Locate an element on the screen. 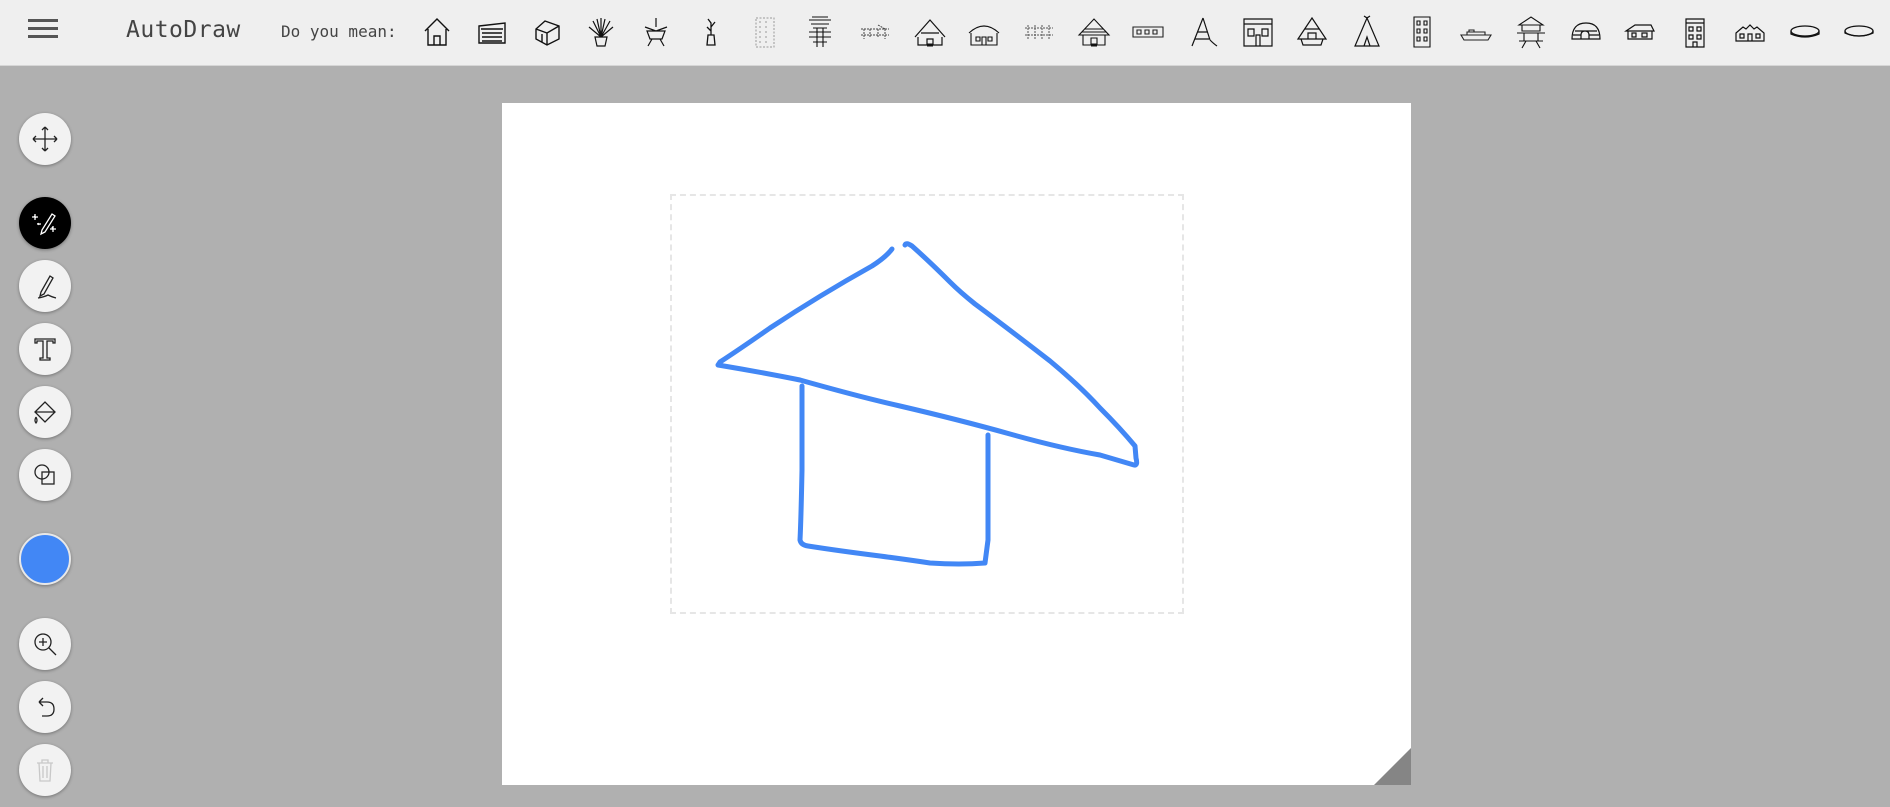  top-toolbar: AutoDraw Do you mean: is located at coordinates (945, 33).